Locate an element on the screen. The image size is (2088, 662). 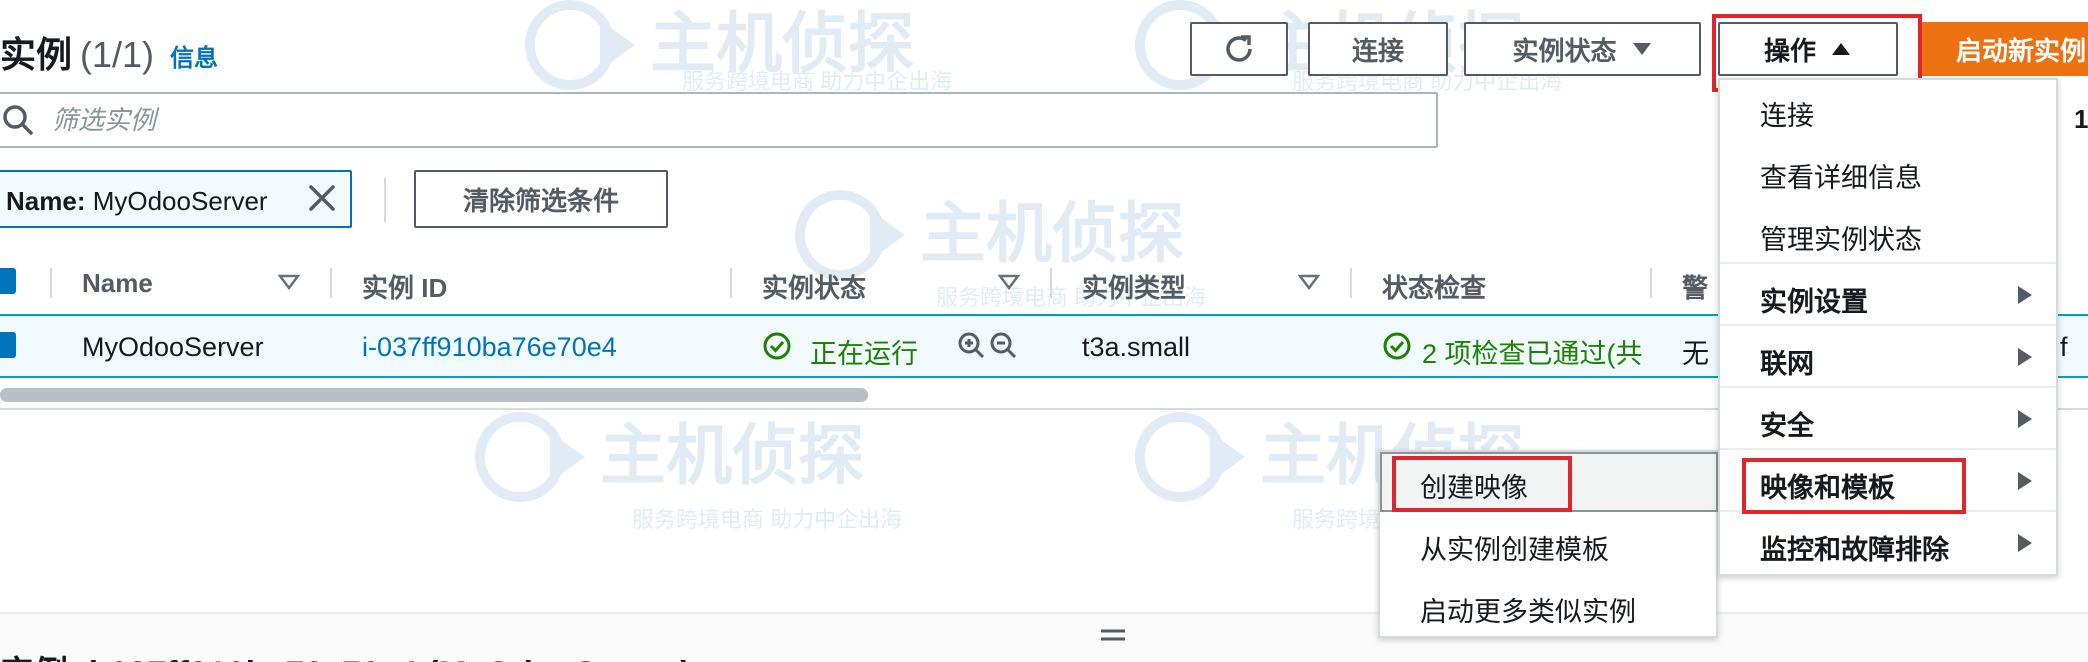
filter-token-label: Name: MyOdooServer is located at coordinates (137, 201).